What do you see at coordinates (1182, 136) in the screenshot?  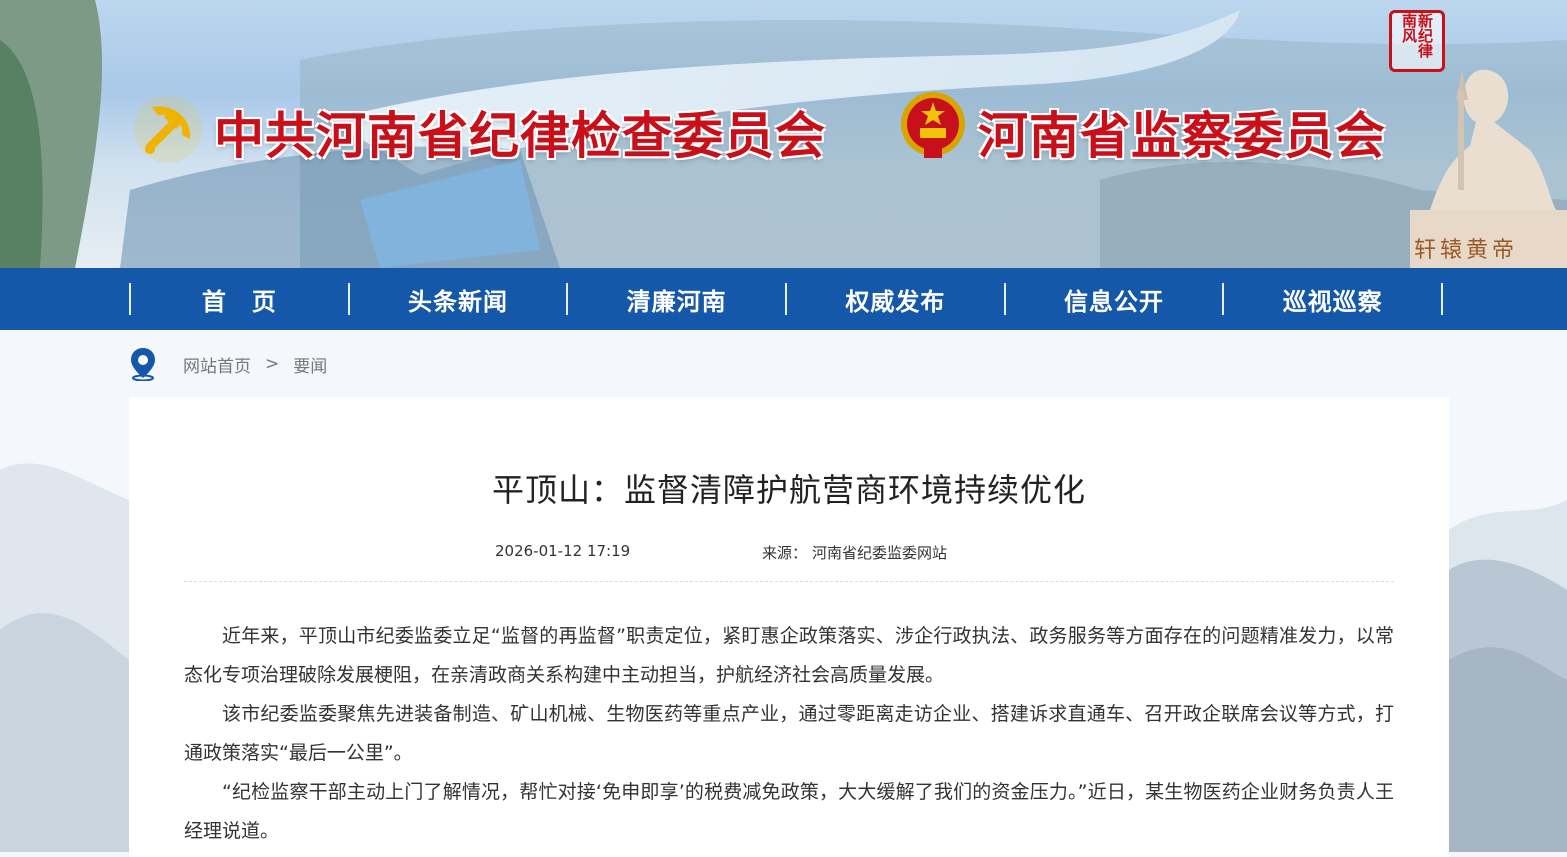 I see `supervision-title: 河南省监察委员会` at bounding box center [1182, 136].